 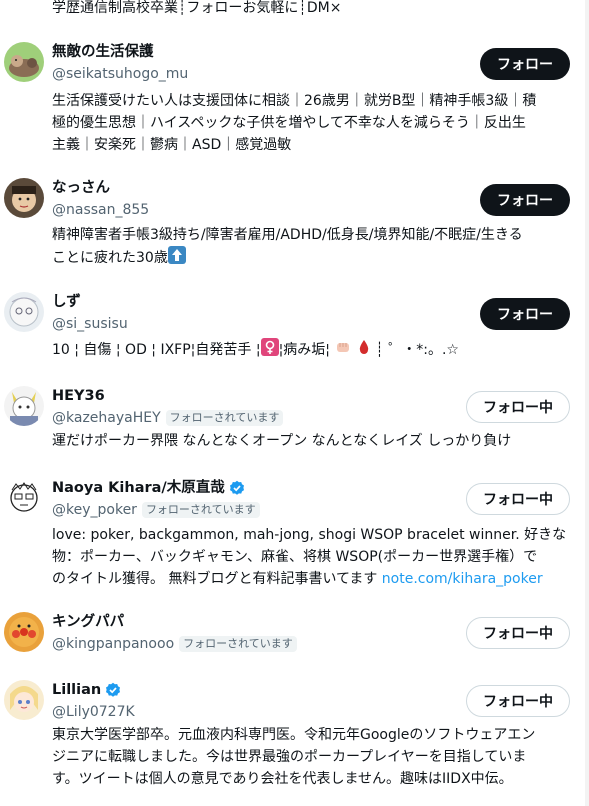 What do you see at coordinates (197, 8) in the screenshot?
I see `previous-bio-tail: 学歴通信制高校卒業┊フォローお気軽に┊DM×` at bounding box center [197, 8].